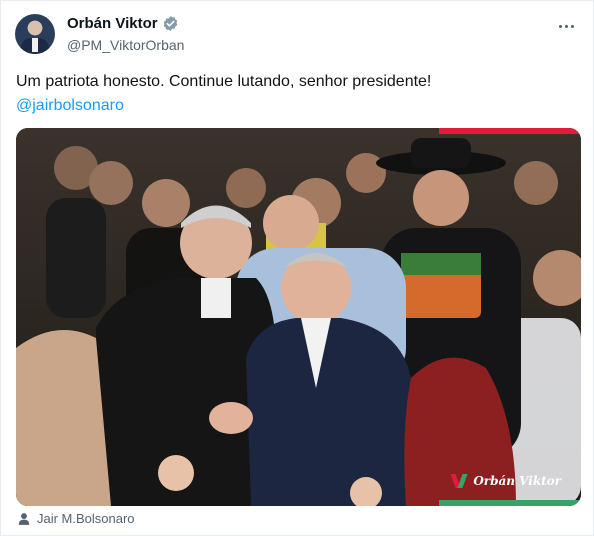 This screenshot has height=536, width=594. Describe the element at coordinates (566, 26) in the screenshot. I see `more-options-button` at that location.